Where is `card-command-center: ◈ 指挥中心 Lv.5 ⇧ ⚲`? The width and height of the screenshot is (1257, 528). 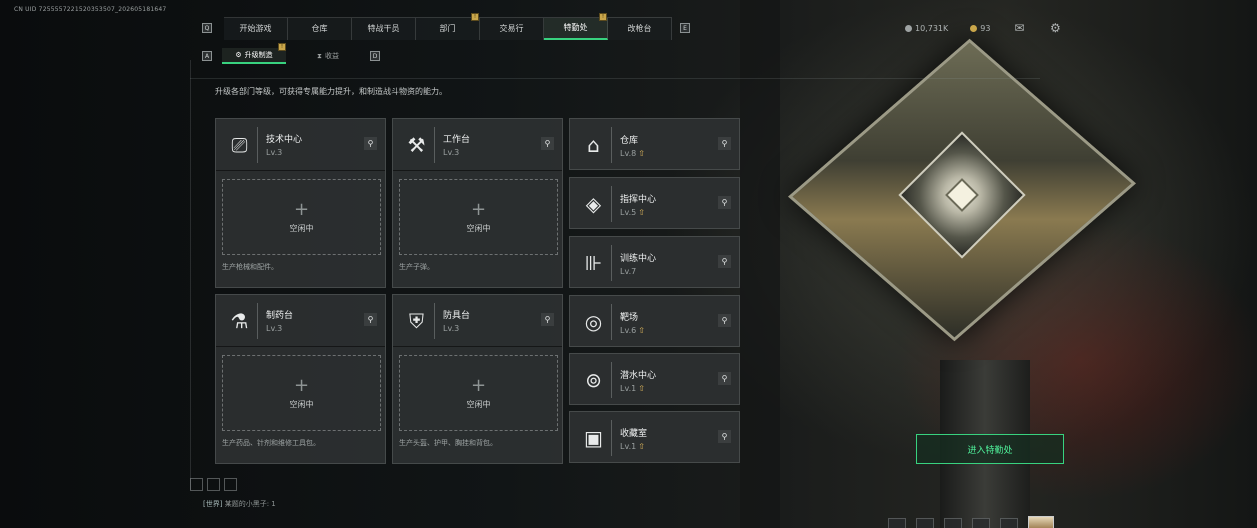 card-command-center: ◈ 指挥中心 Lv.5 ⇧ ⚲ is located at coordinates (654, 203).